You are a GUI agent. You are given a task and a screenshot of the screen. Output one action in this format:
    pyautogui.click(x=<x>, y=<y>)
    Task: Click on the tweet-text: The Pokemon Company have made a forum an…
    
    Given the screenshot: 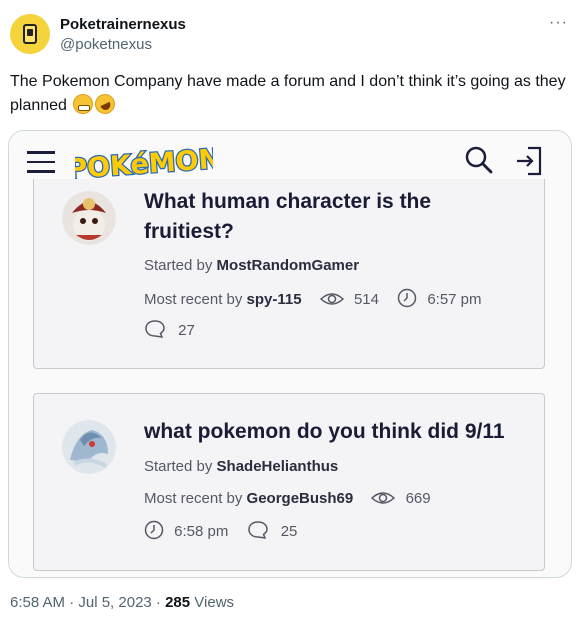 What is the action you would take?
    pyautogui.click(x=290, y=94)
    